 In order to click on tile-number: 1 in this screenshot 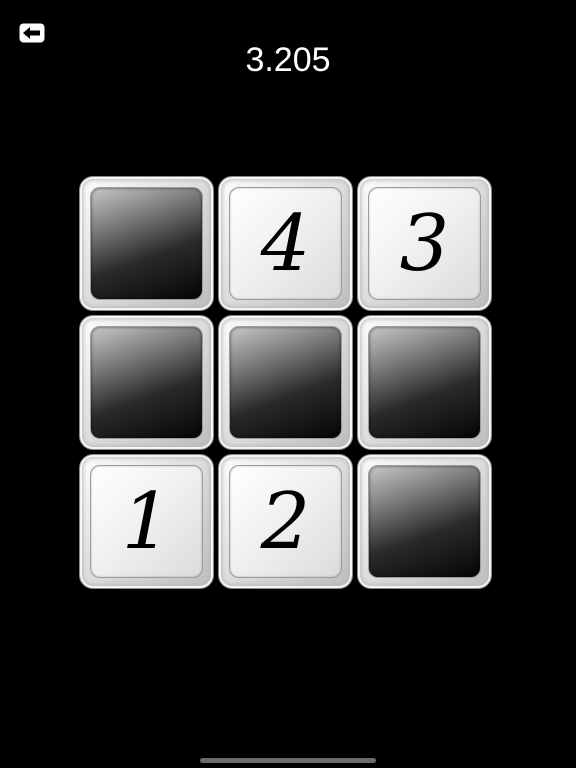, I will do `click(146, 521)`.